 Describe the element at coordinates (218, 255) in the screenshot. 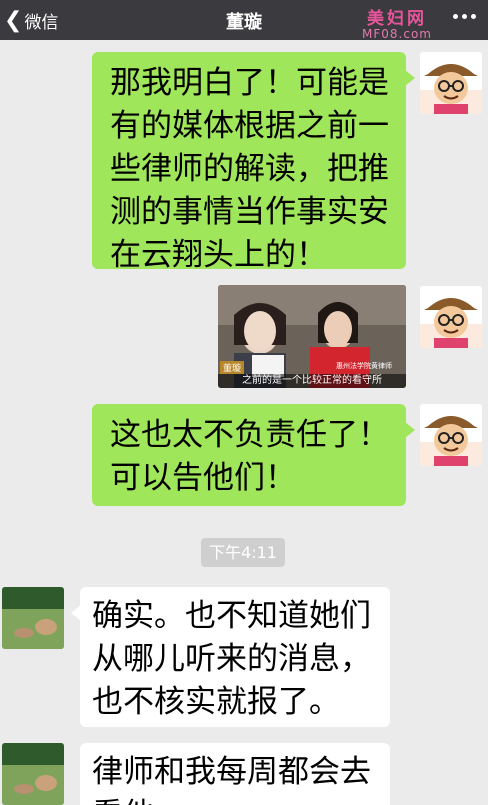

I see `message-line: 在云翔头上的！` at that location.